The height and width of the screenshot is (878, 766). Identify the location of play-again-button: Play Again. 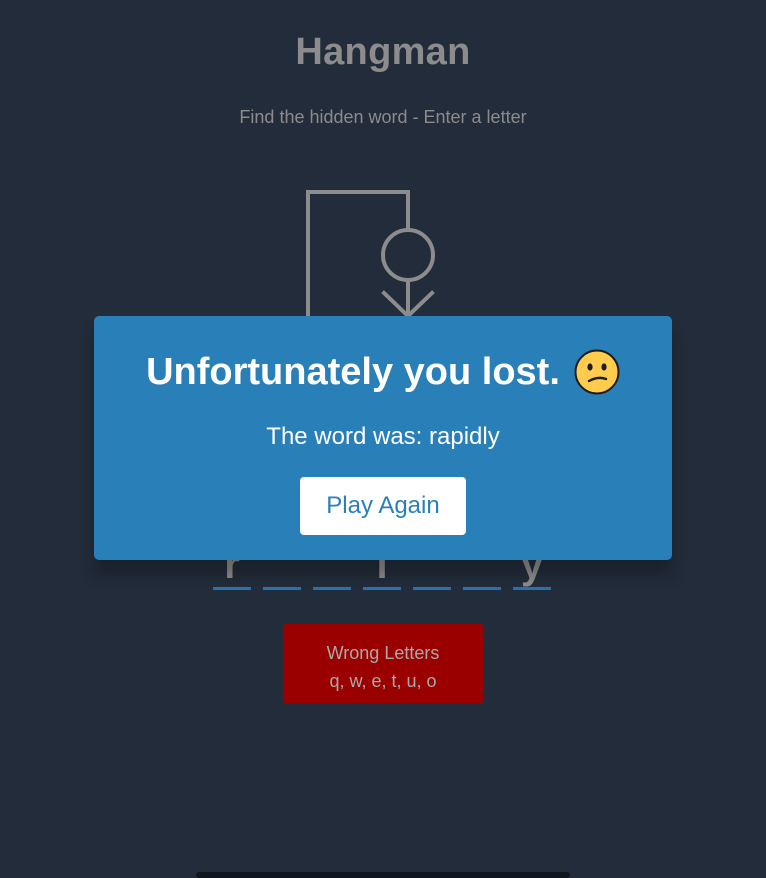
(383, 506).